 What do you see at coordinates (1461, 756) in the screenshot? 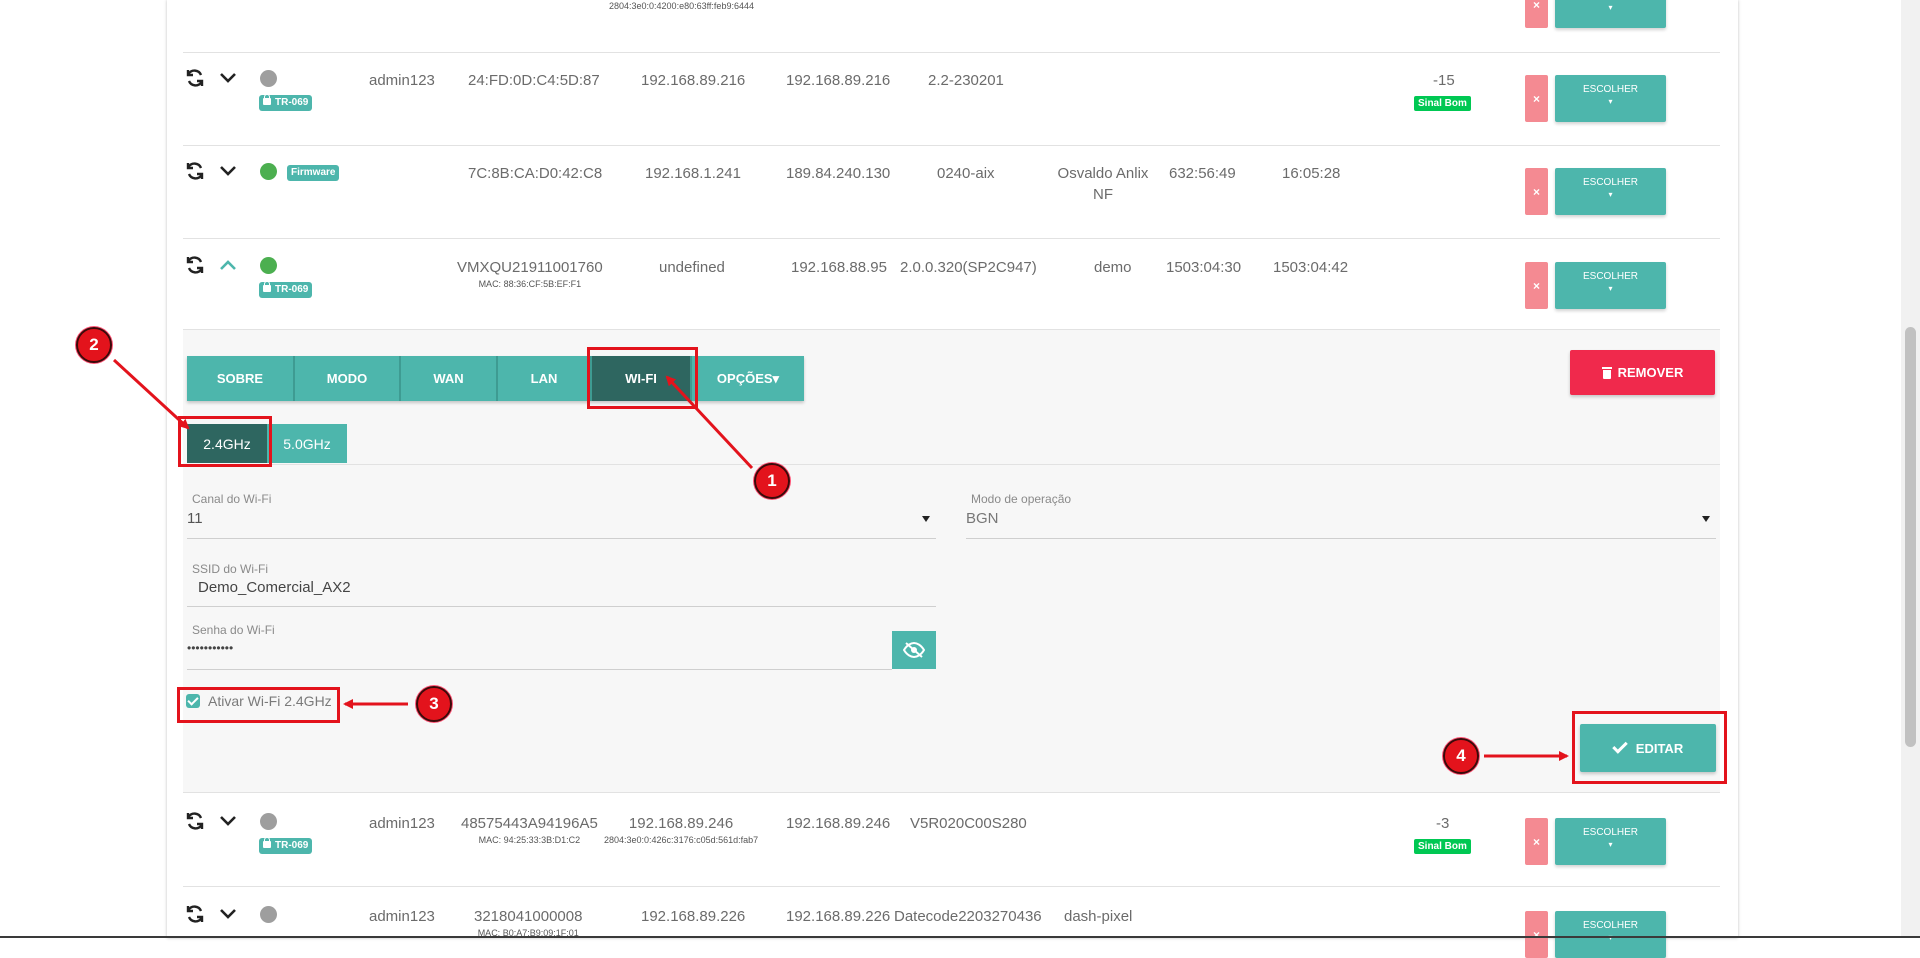
I see `annotation-marker-4: 4` at bounding box center [1461, 756].